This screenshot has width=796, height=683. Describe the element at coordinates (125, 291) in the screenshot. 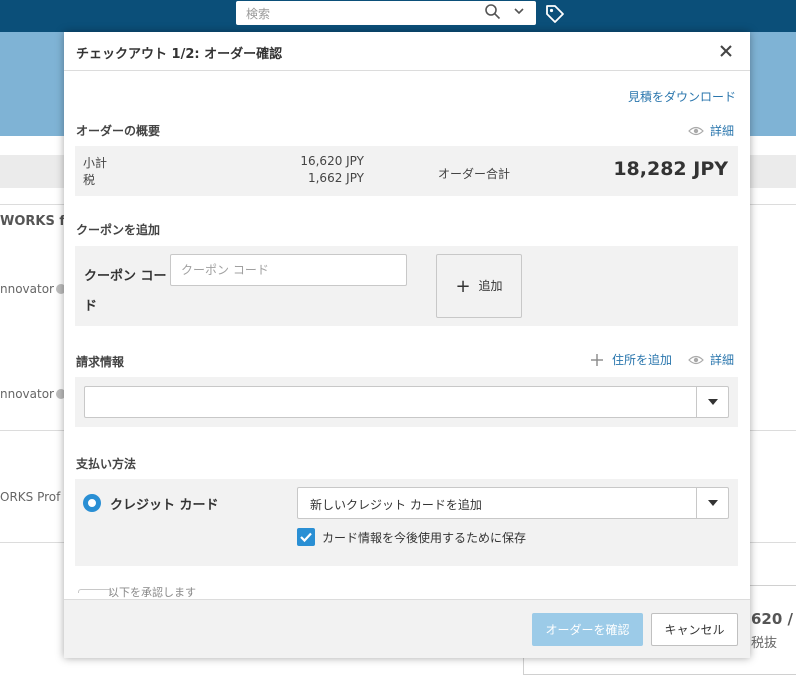

I see `coupon-code-label: クーポン コード` at that location.